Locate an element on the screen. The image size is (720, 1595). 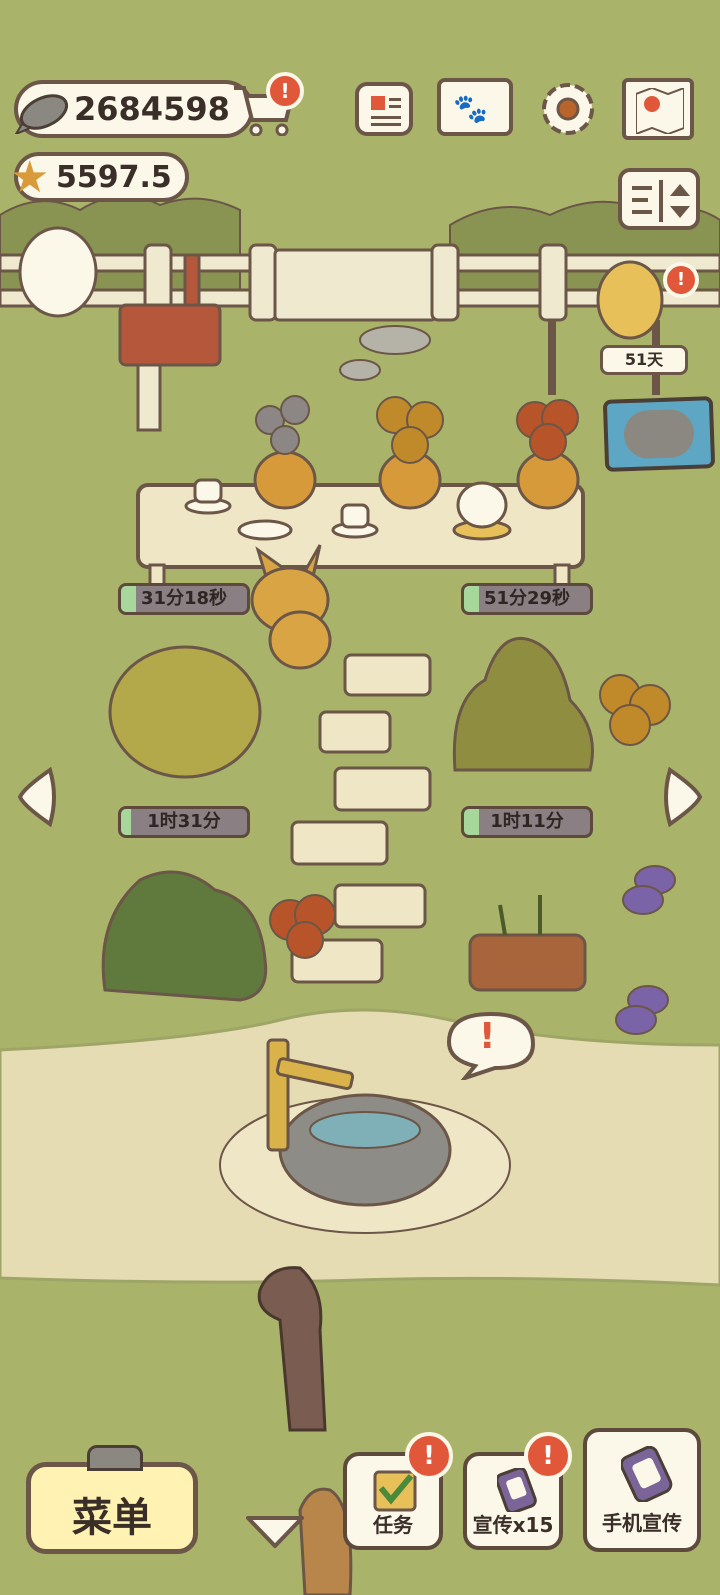
scroll-right-button is located at coordinates (684, 799).